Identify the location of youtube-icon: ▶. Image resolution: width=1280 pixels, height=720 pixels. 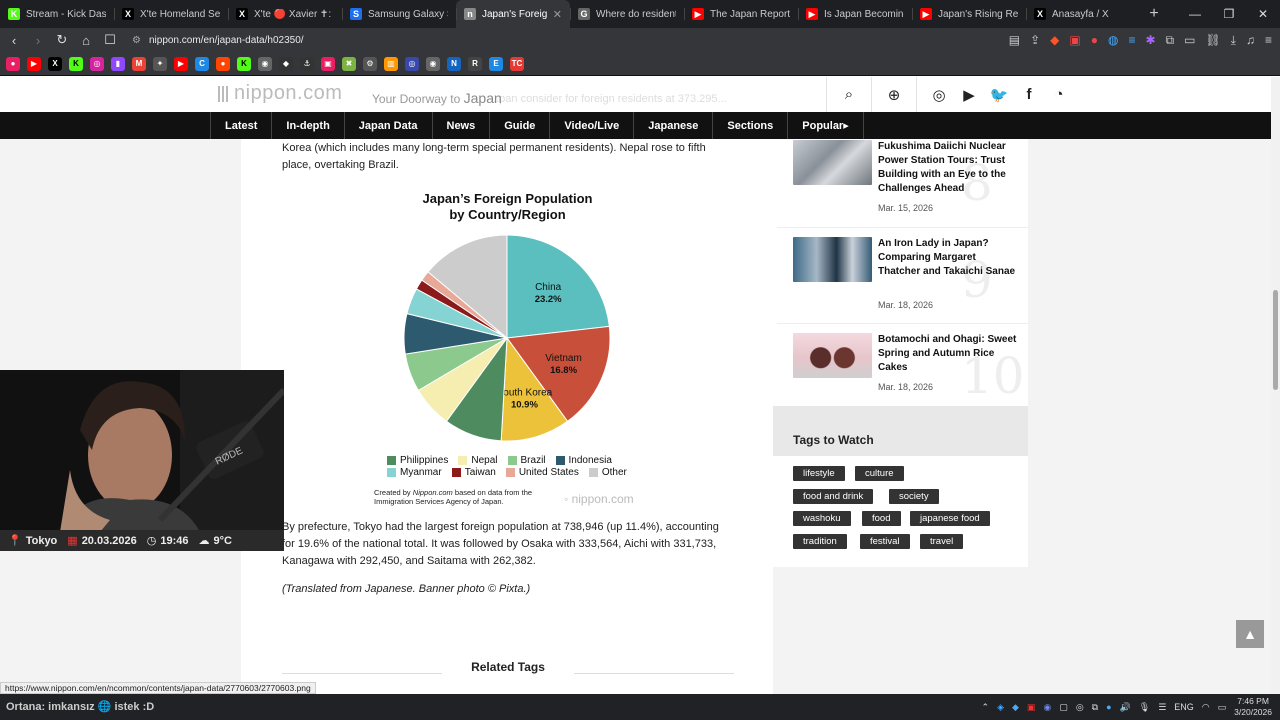
(969, 94).